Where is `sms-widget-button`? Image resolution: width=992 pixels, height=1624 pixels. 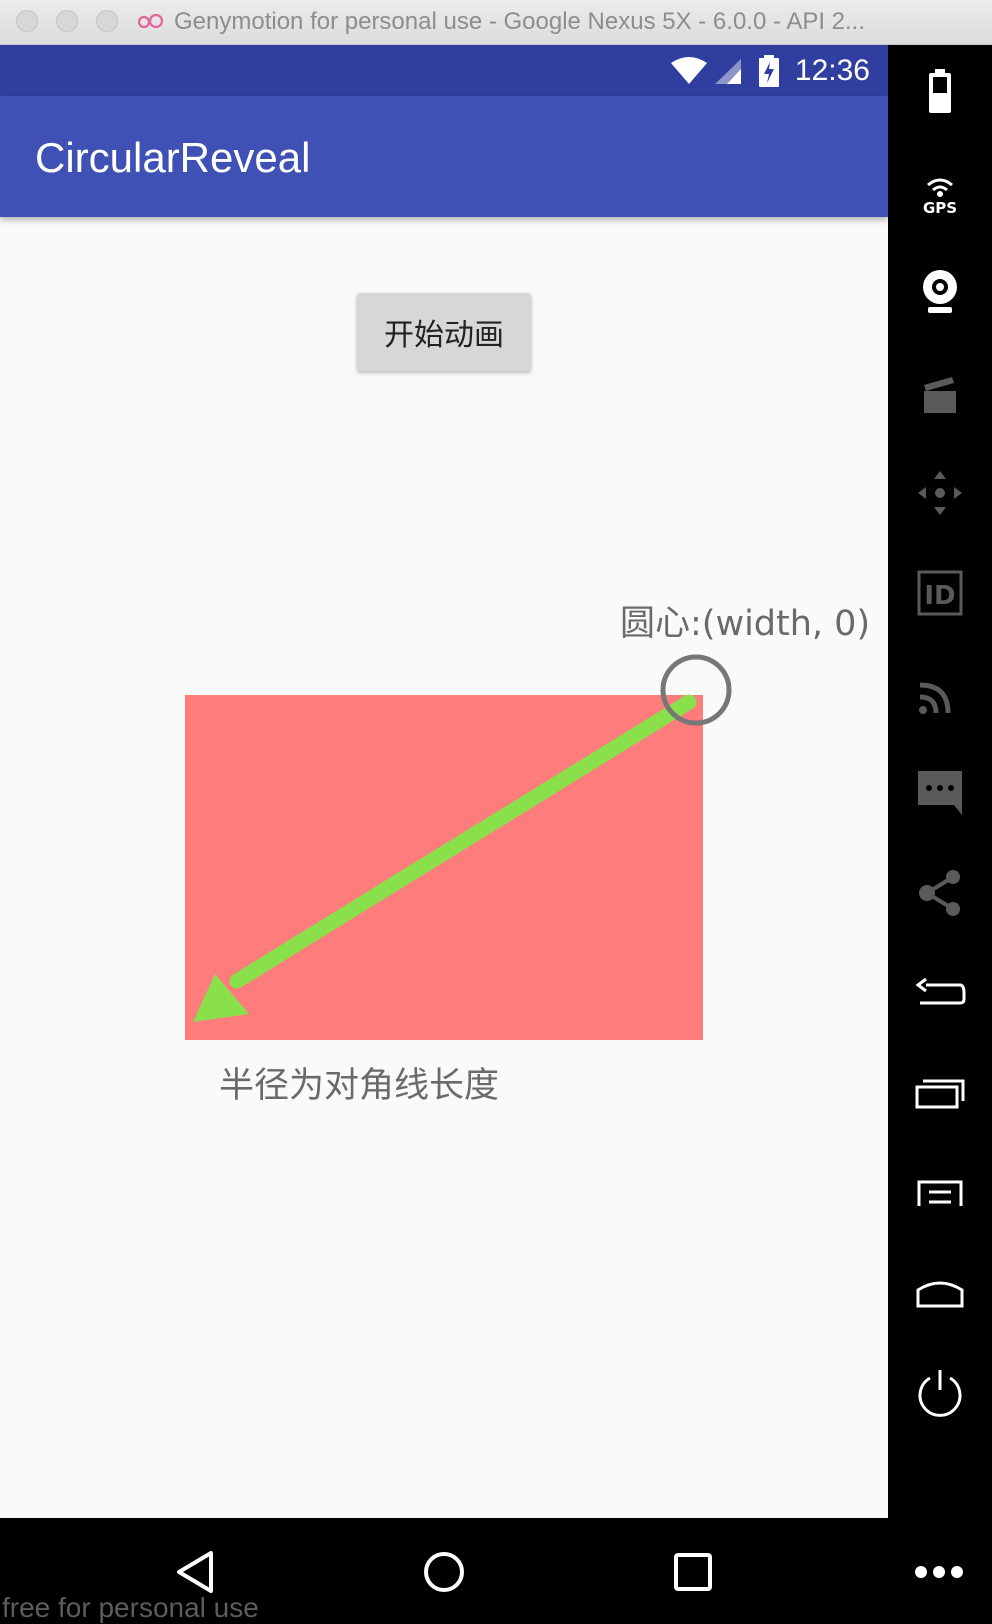
sms-widget-button is located at coordinates (940, 793).